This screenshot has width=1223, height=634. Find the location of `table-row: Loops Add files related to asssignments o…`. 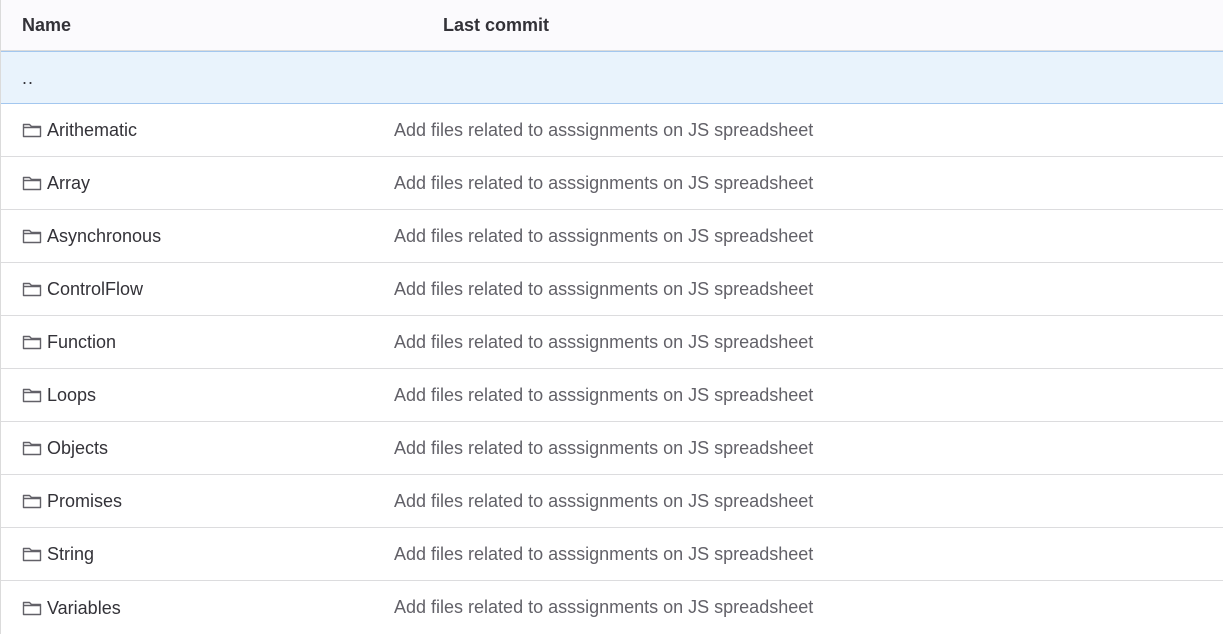

table-row: Loops Add files related to asssignments o… is located at coordinates (612, 395).